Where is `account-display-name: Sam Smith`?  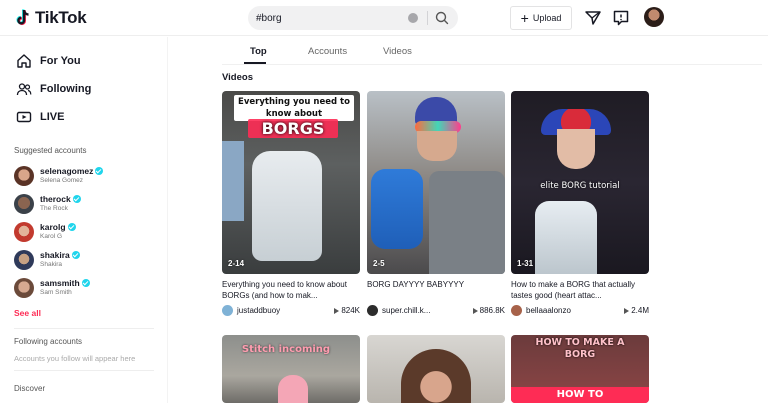 account-display-name: Sam Smith is located at coordinates (56, 292).